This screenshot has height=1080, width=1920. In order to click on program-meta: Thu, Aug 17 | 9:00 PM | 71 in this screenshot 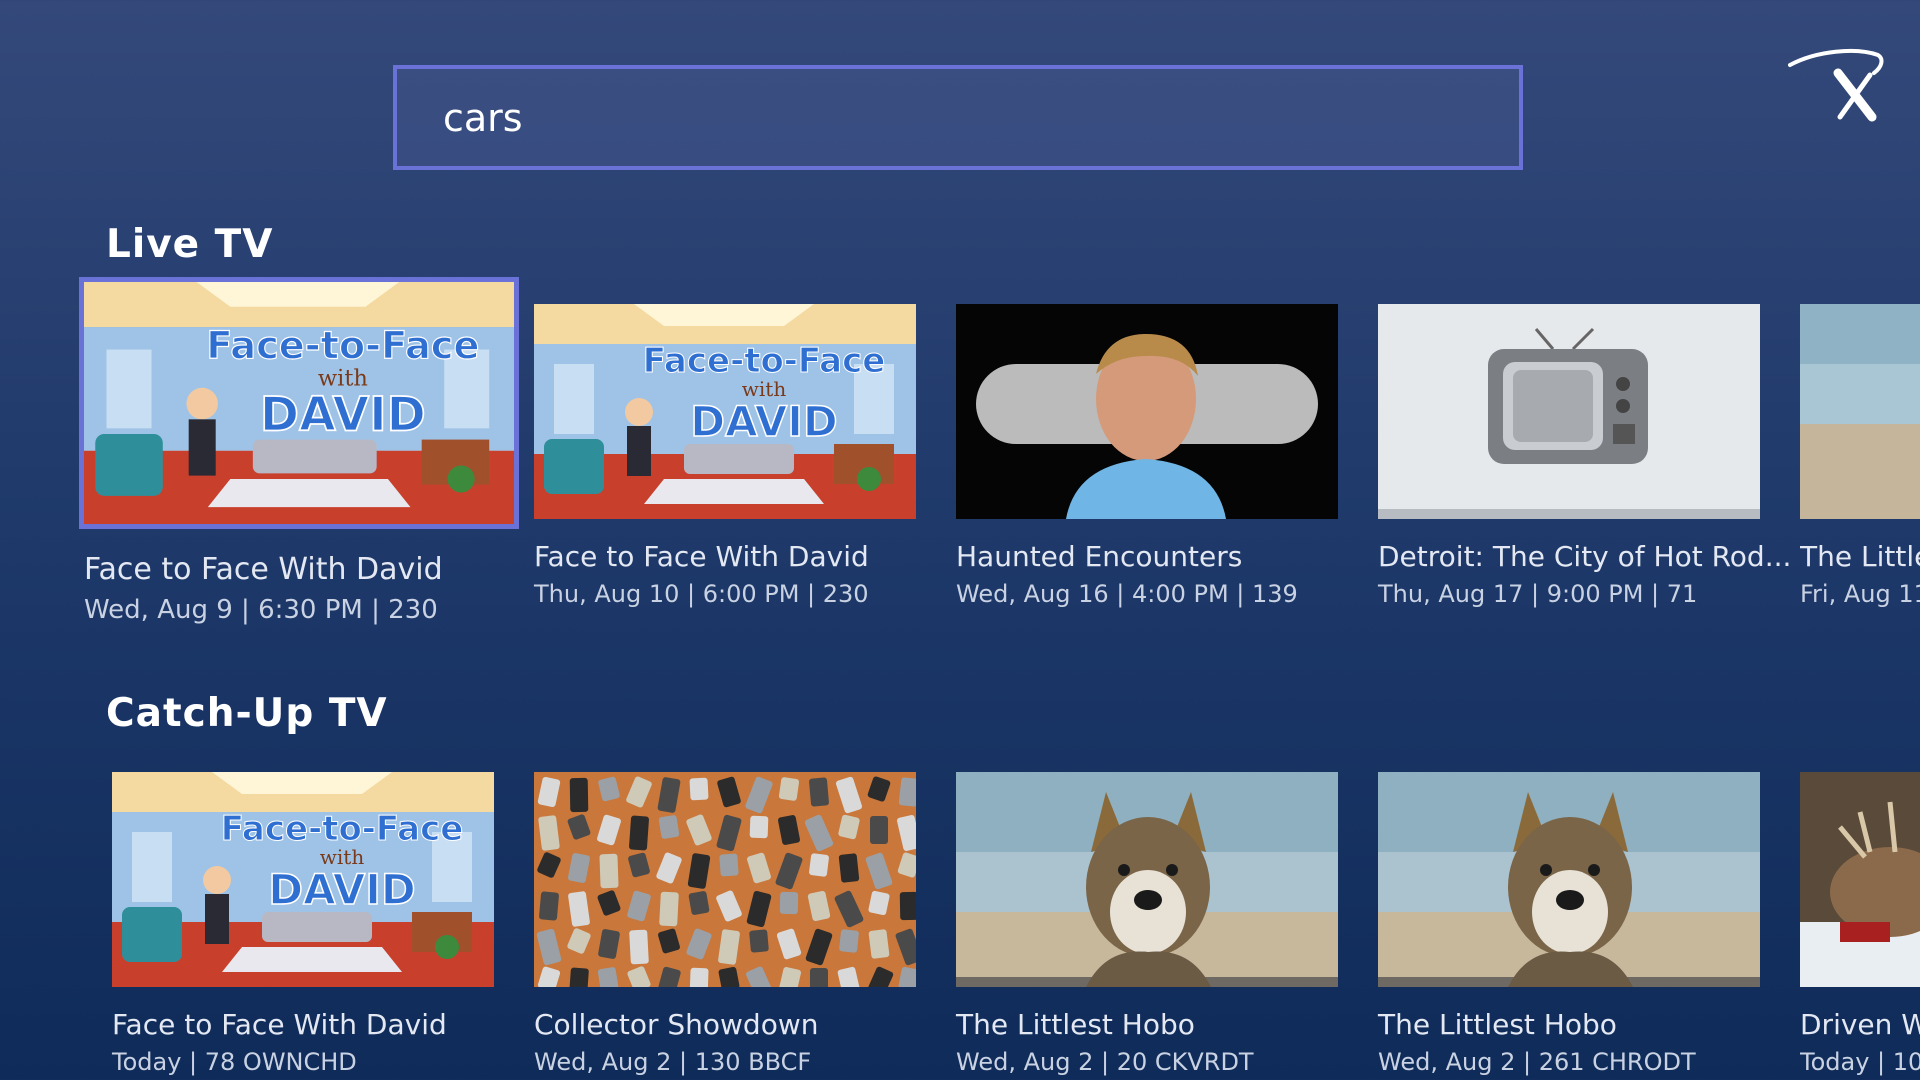, I will do `click(1538, 594)`.